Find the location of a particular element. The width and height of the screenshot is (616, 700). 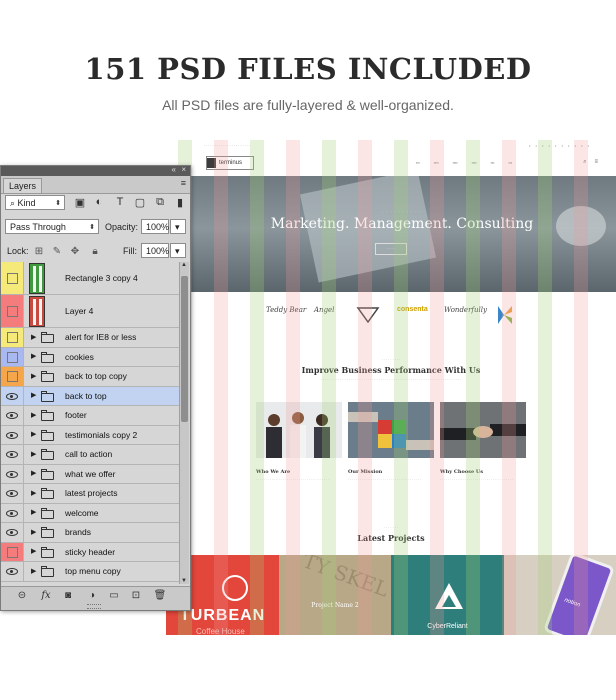

panel-menu-icon: ≡ is located at coordinates (183, 183).